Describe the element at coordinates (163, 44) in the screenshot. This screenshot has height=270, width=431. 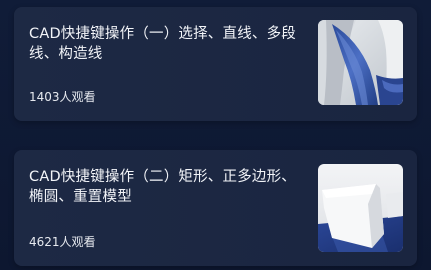
I see `video-title: CAD快捷键操作（一）选择、直线、多段线、构造线` at that location.